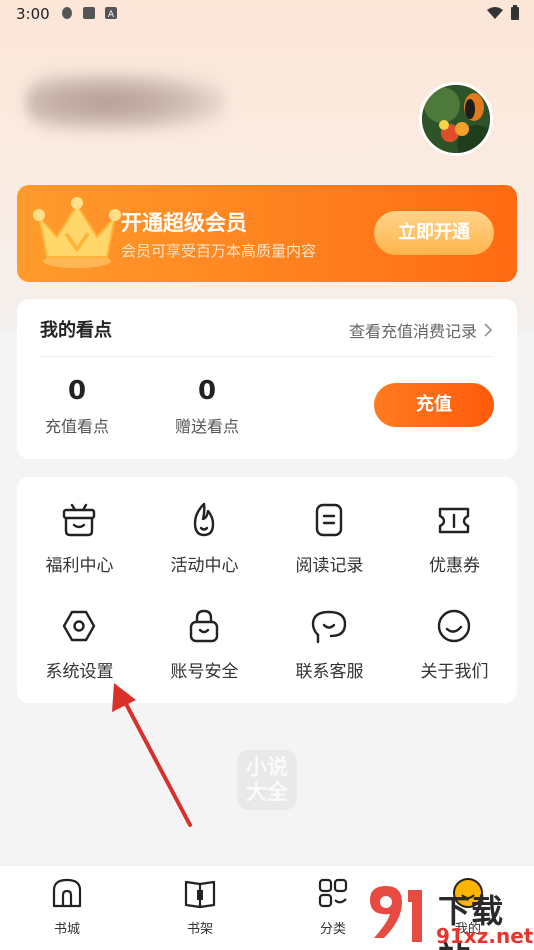 The width and height of the screenshot is (534, 950). I want to click on svg-text: A, so click(111, 15).